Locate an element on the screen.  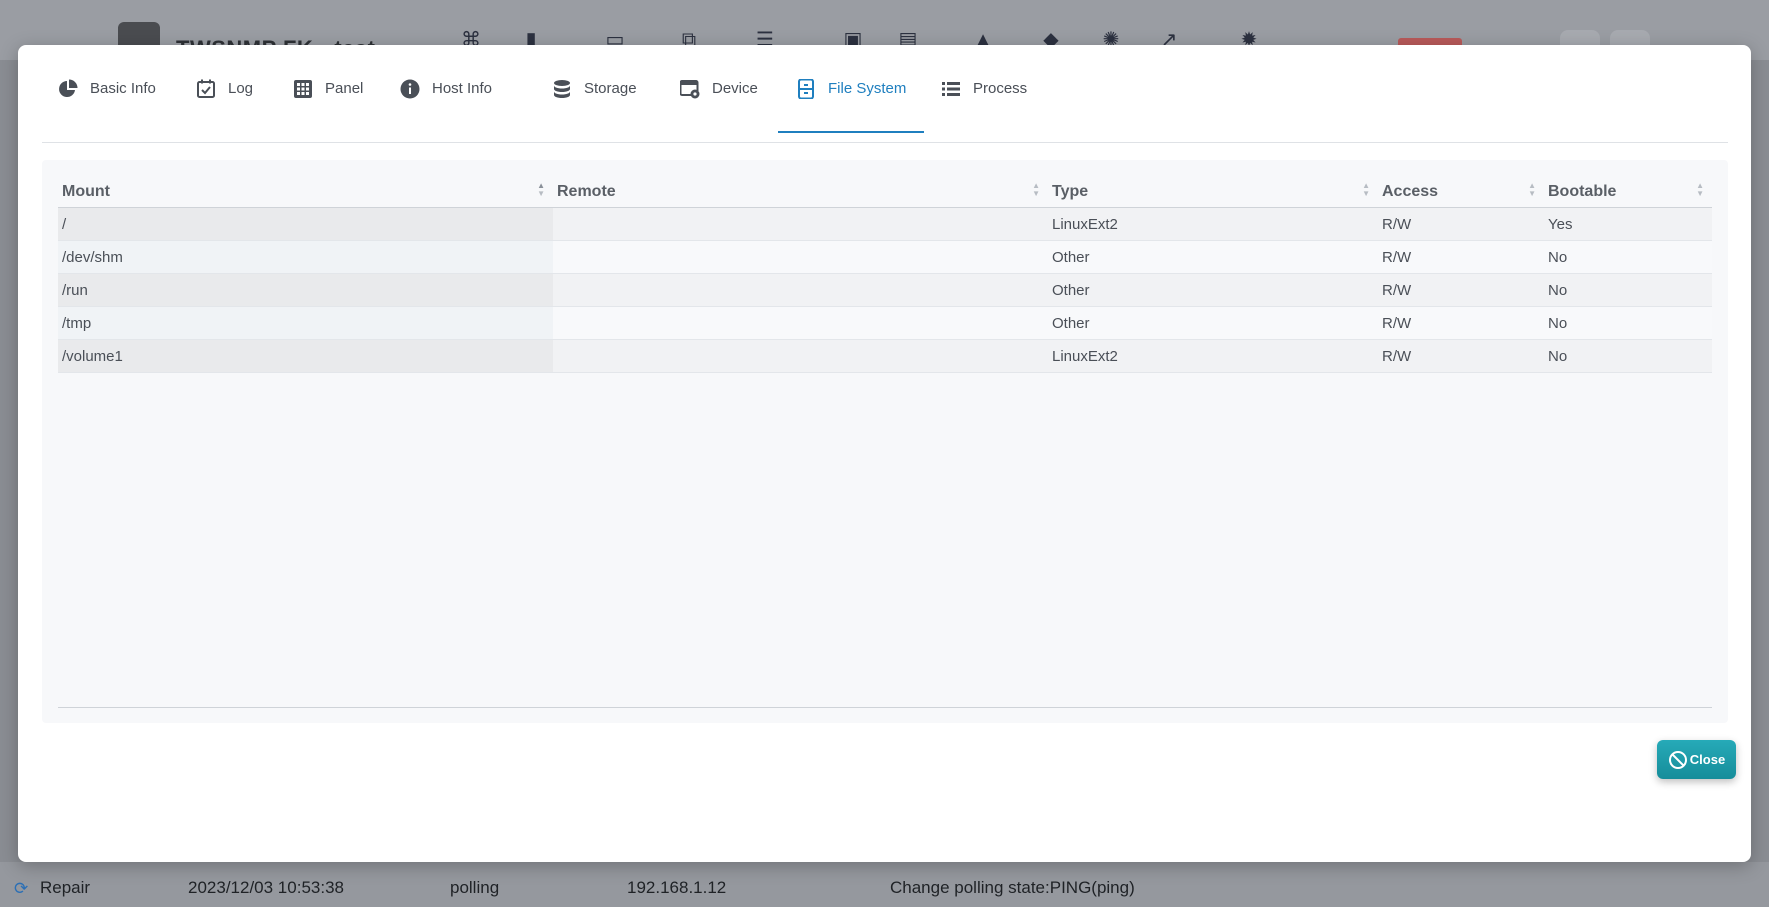
cell-mount: /tmp is located at coordinates (305, 323).